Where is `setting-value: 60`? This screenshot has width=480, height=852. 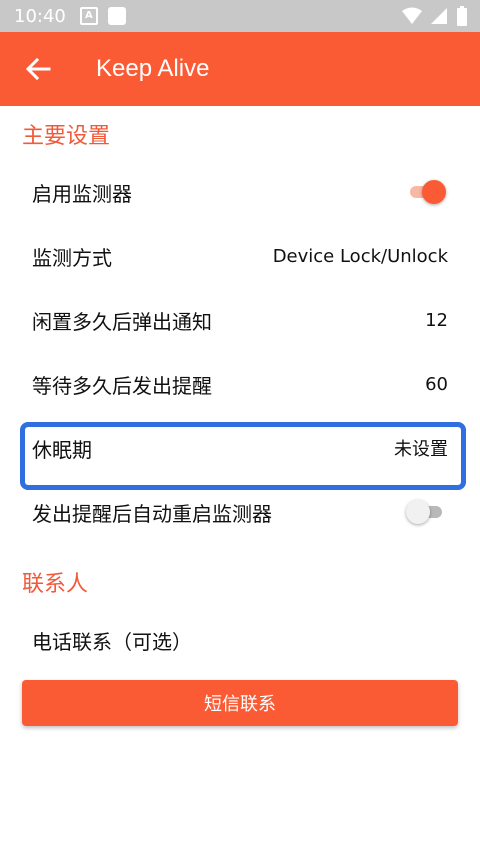 setting-value: 60 is located at coordinates (436, 384).